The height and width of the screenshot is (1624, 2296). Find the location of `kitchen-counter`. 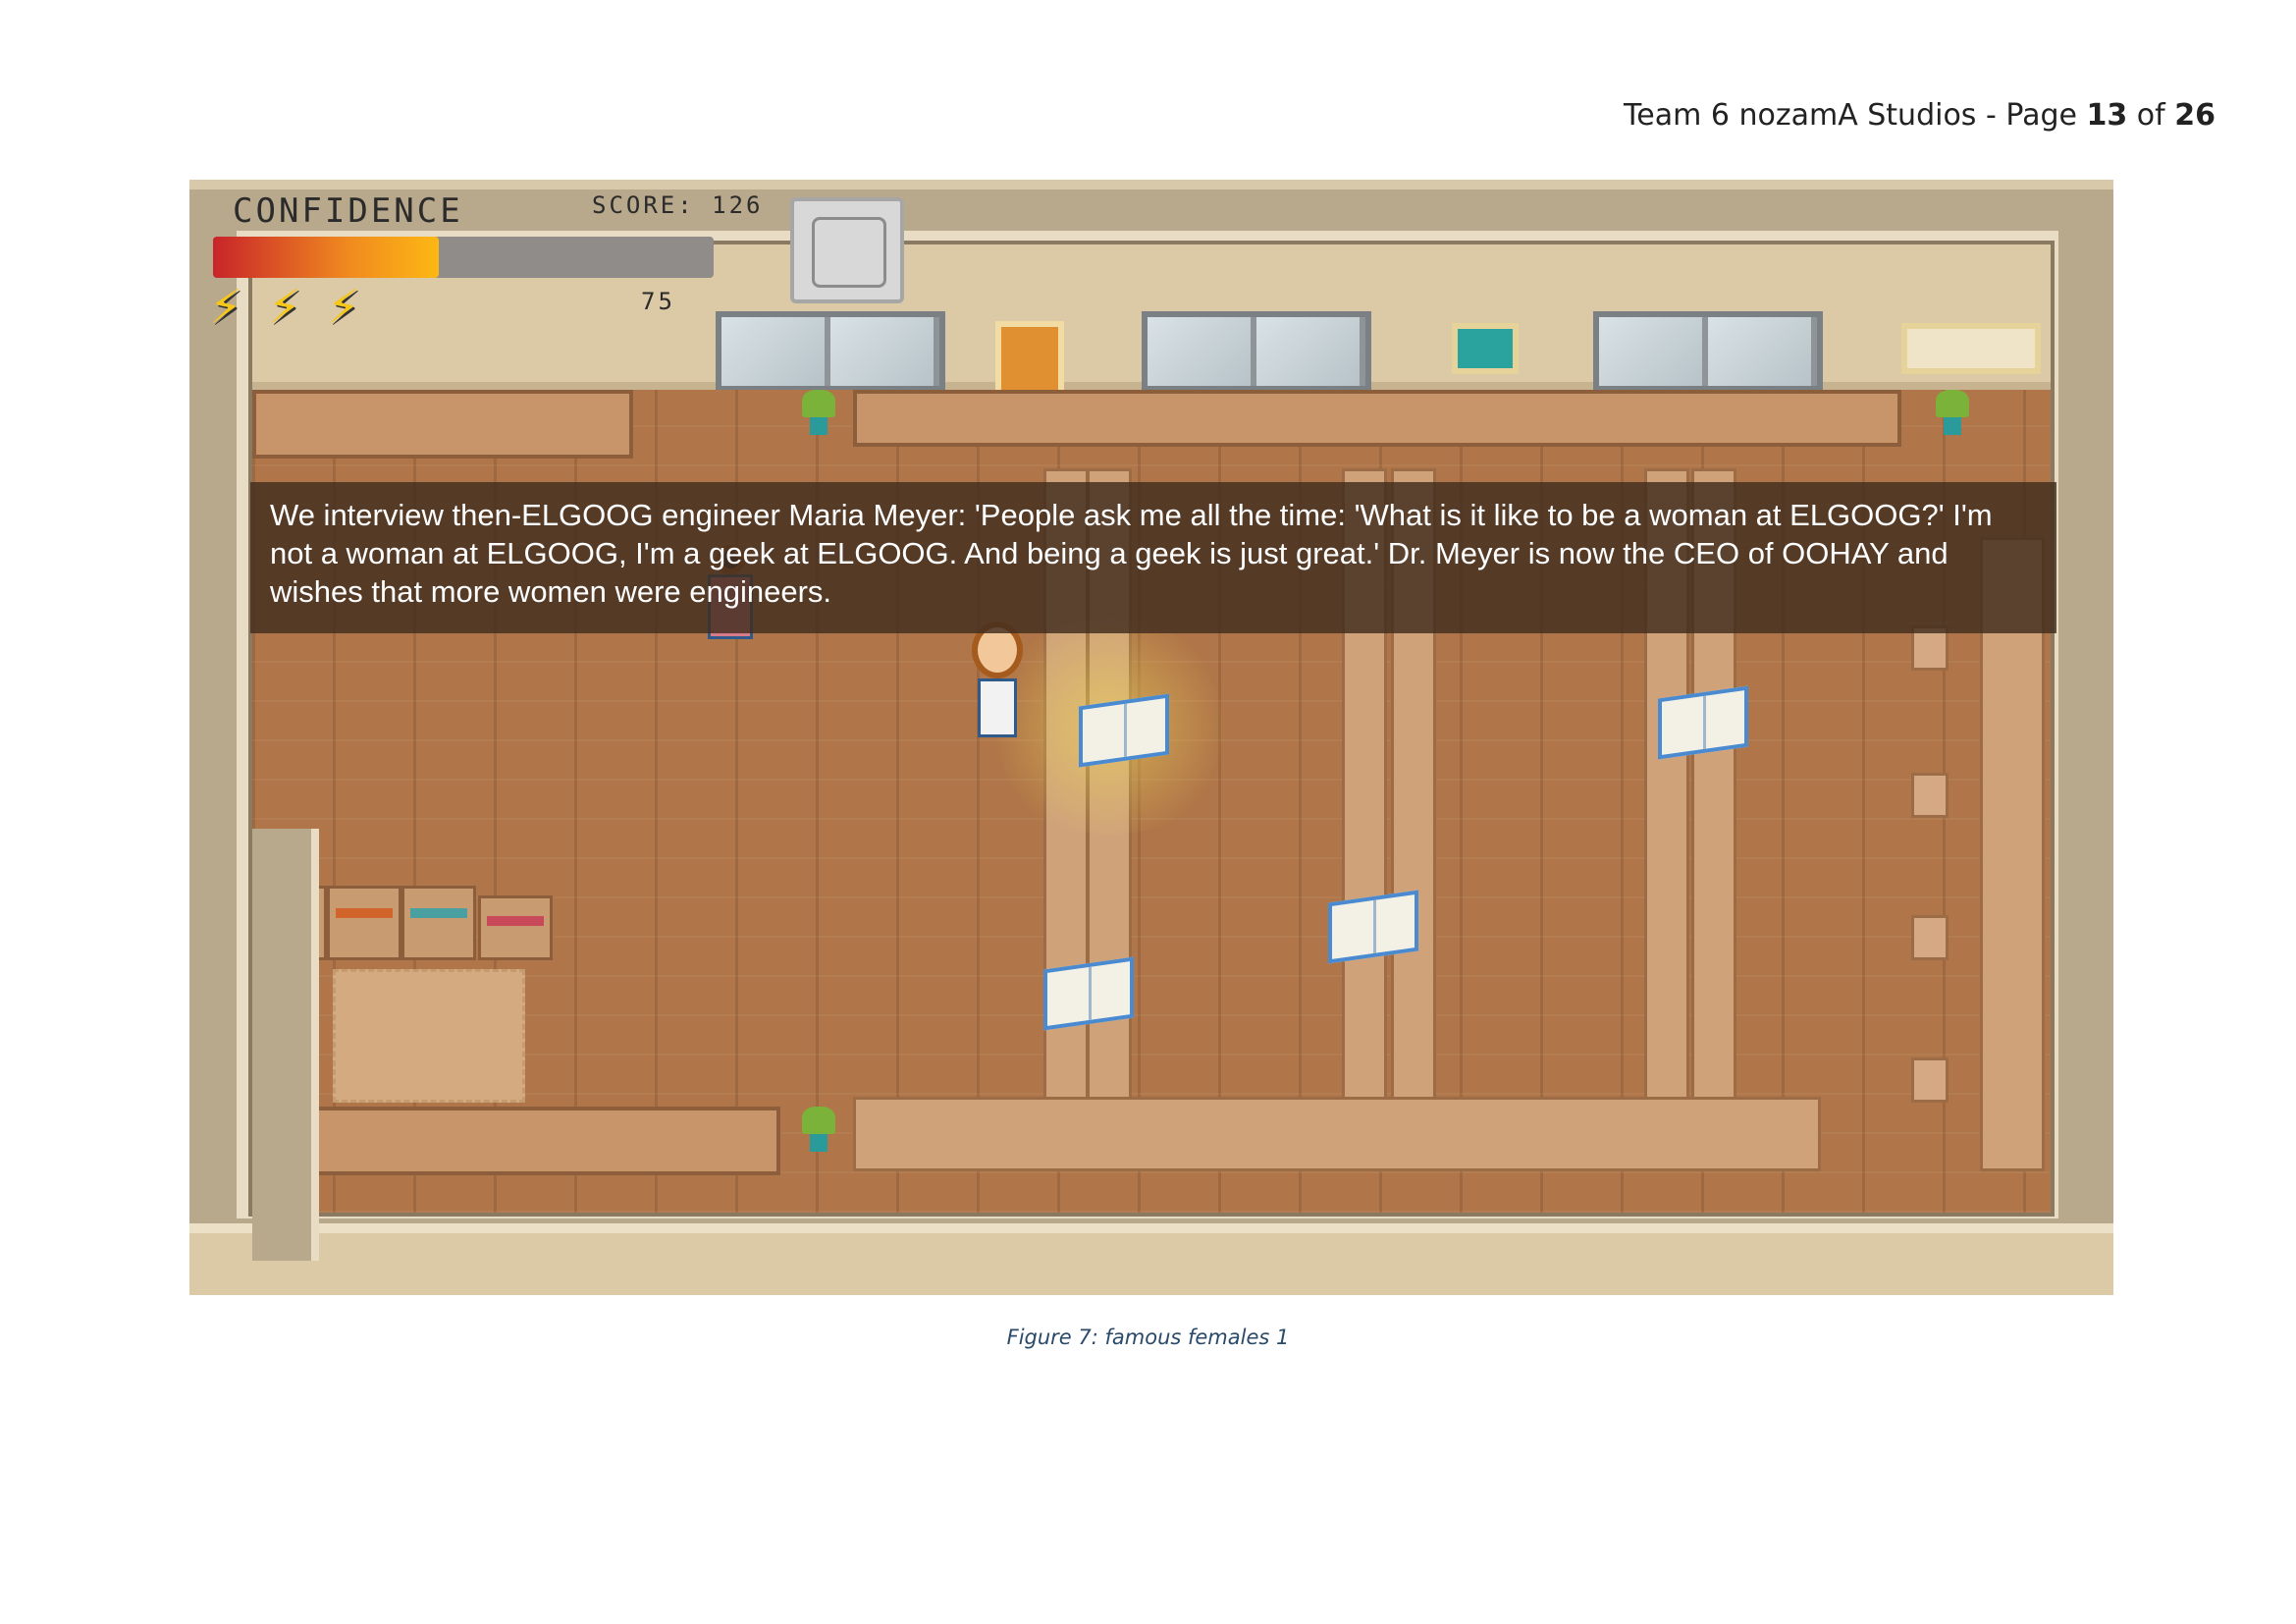

kitchen-counter is located at coordinates (442, 424).